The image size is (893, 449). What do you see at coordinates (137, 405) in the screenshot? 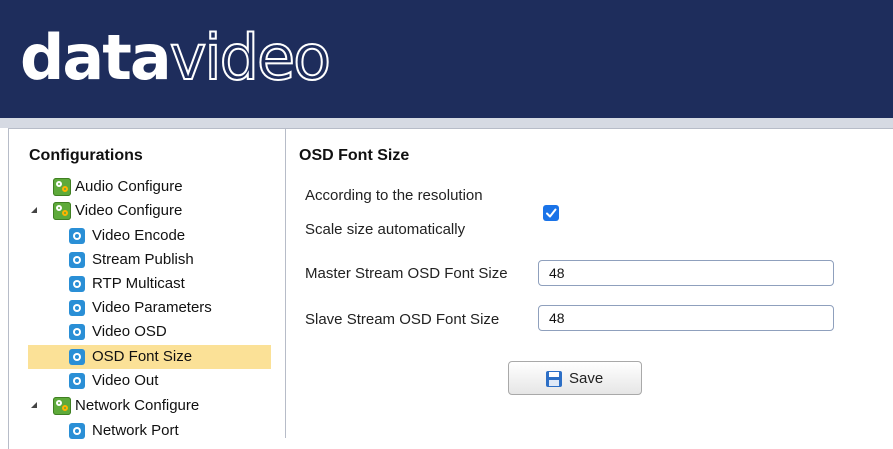
I see `tree-item-label: Network Configure` at bounding box center [137, 405].